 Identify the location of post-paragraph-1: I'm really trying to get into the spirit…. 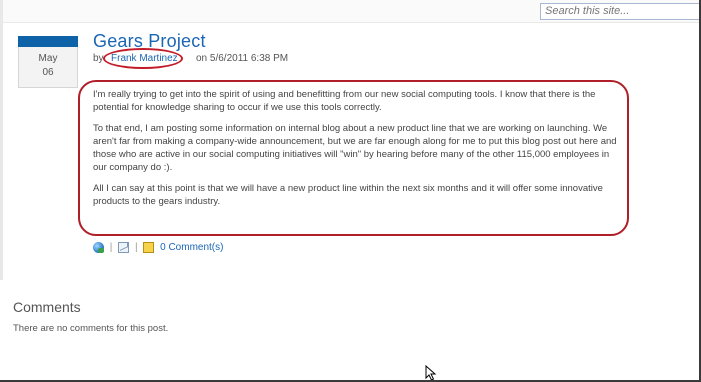
(344, 101).